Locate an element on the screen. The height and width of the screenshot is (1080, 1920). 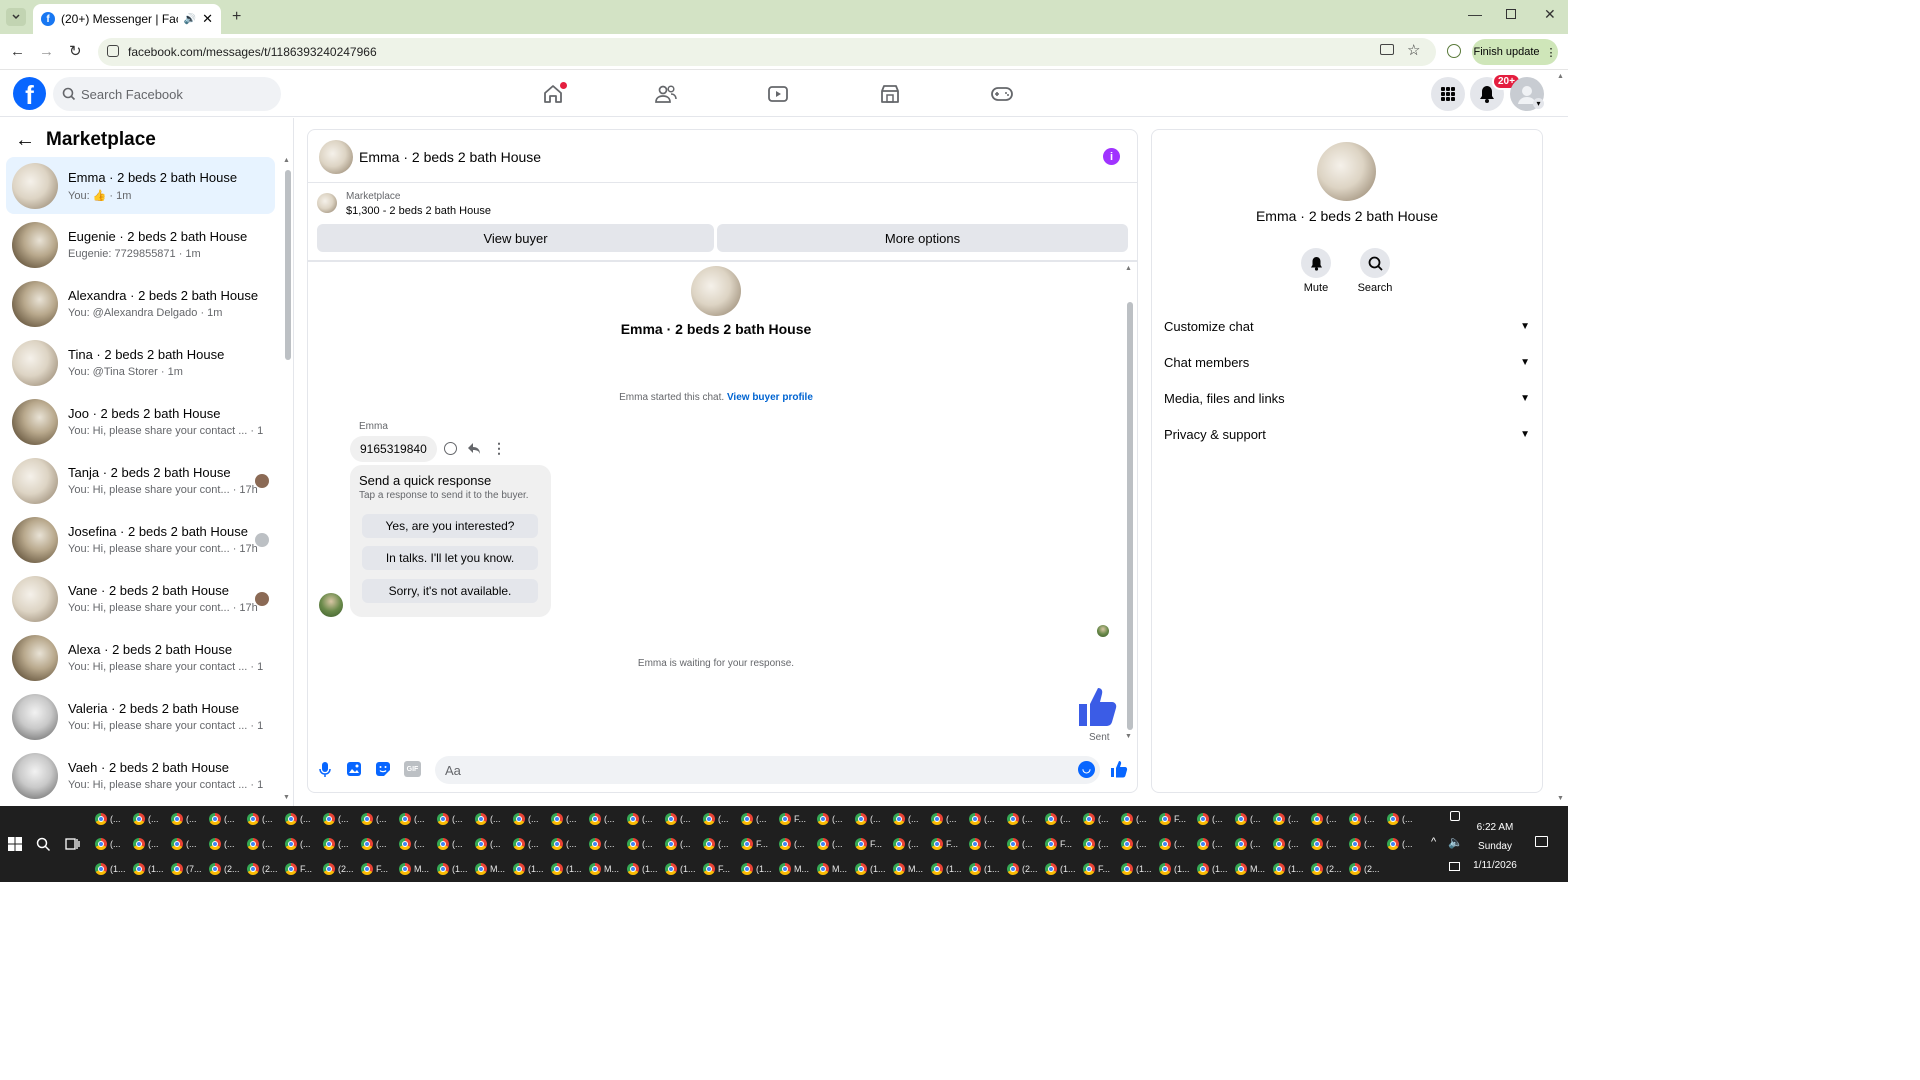
chat-scroll-up-icon: ▲ is located at coordinates (1128, 268).